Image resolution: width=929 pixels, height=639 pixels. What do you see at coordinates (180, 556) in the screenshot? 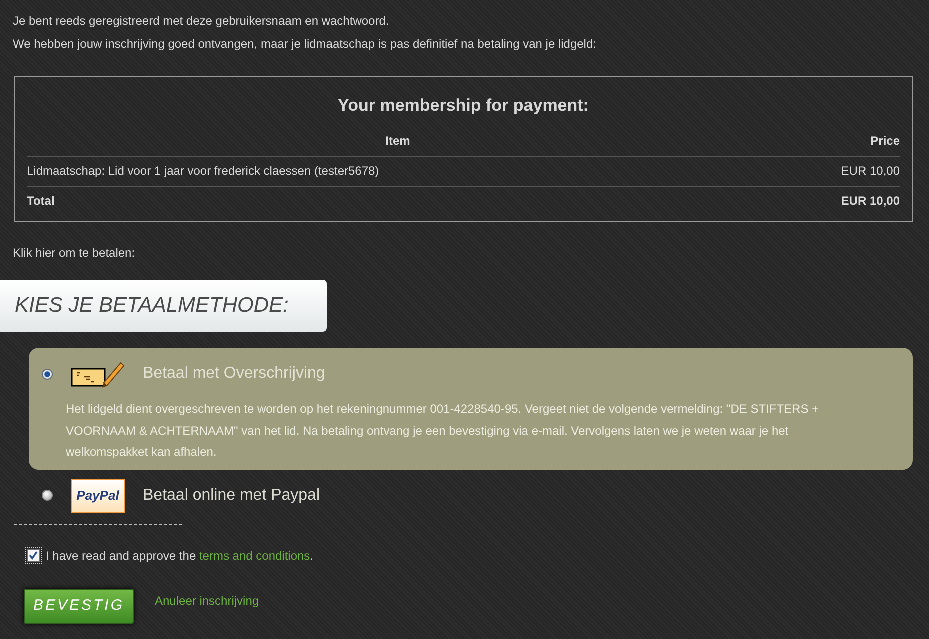
I see `terms-text: I have read and approve the terms and conditions.` at bounding box center [180, 556].